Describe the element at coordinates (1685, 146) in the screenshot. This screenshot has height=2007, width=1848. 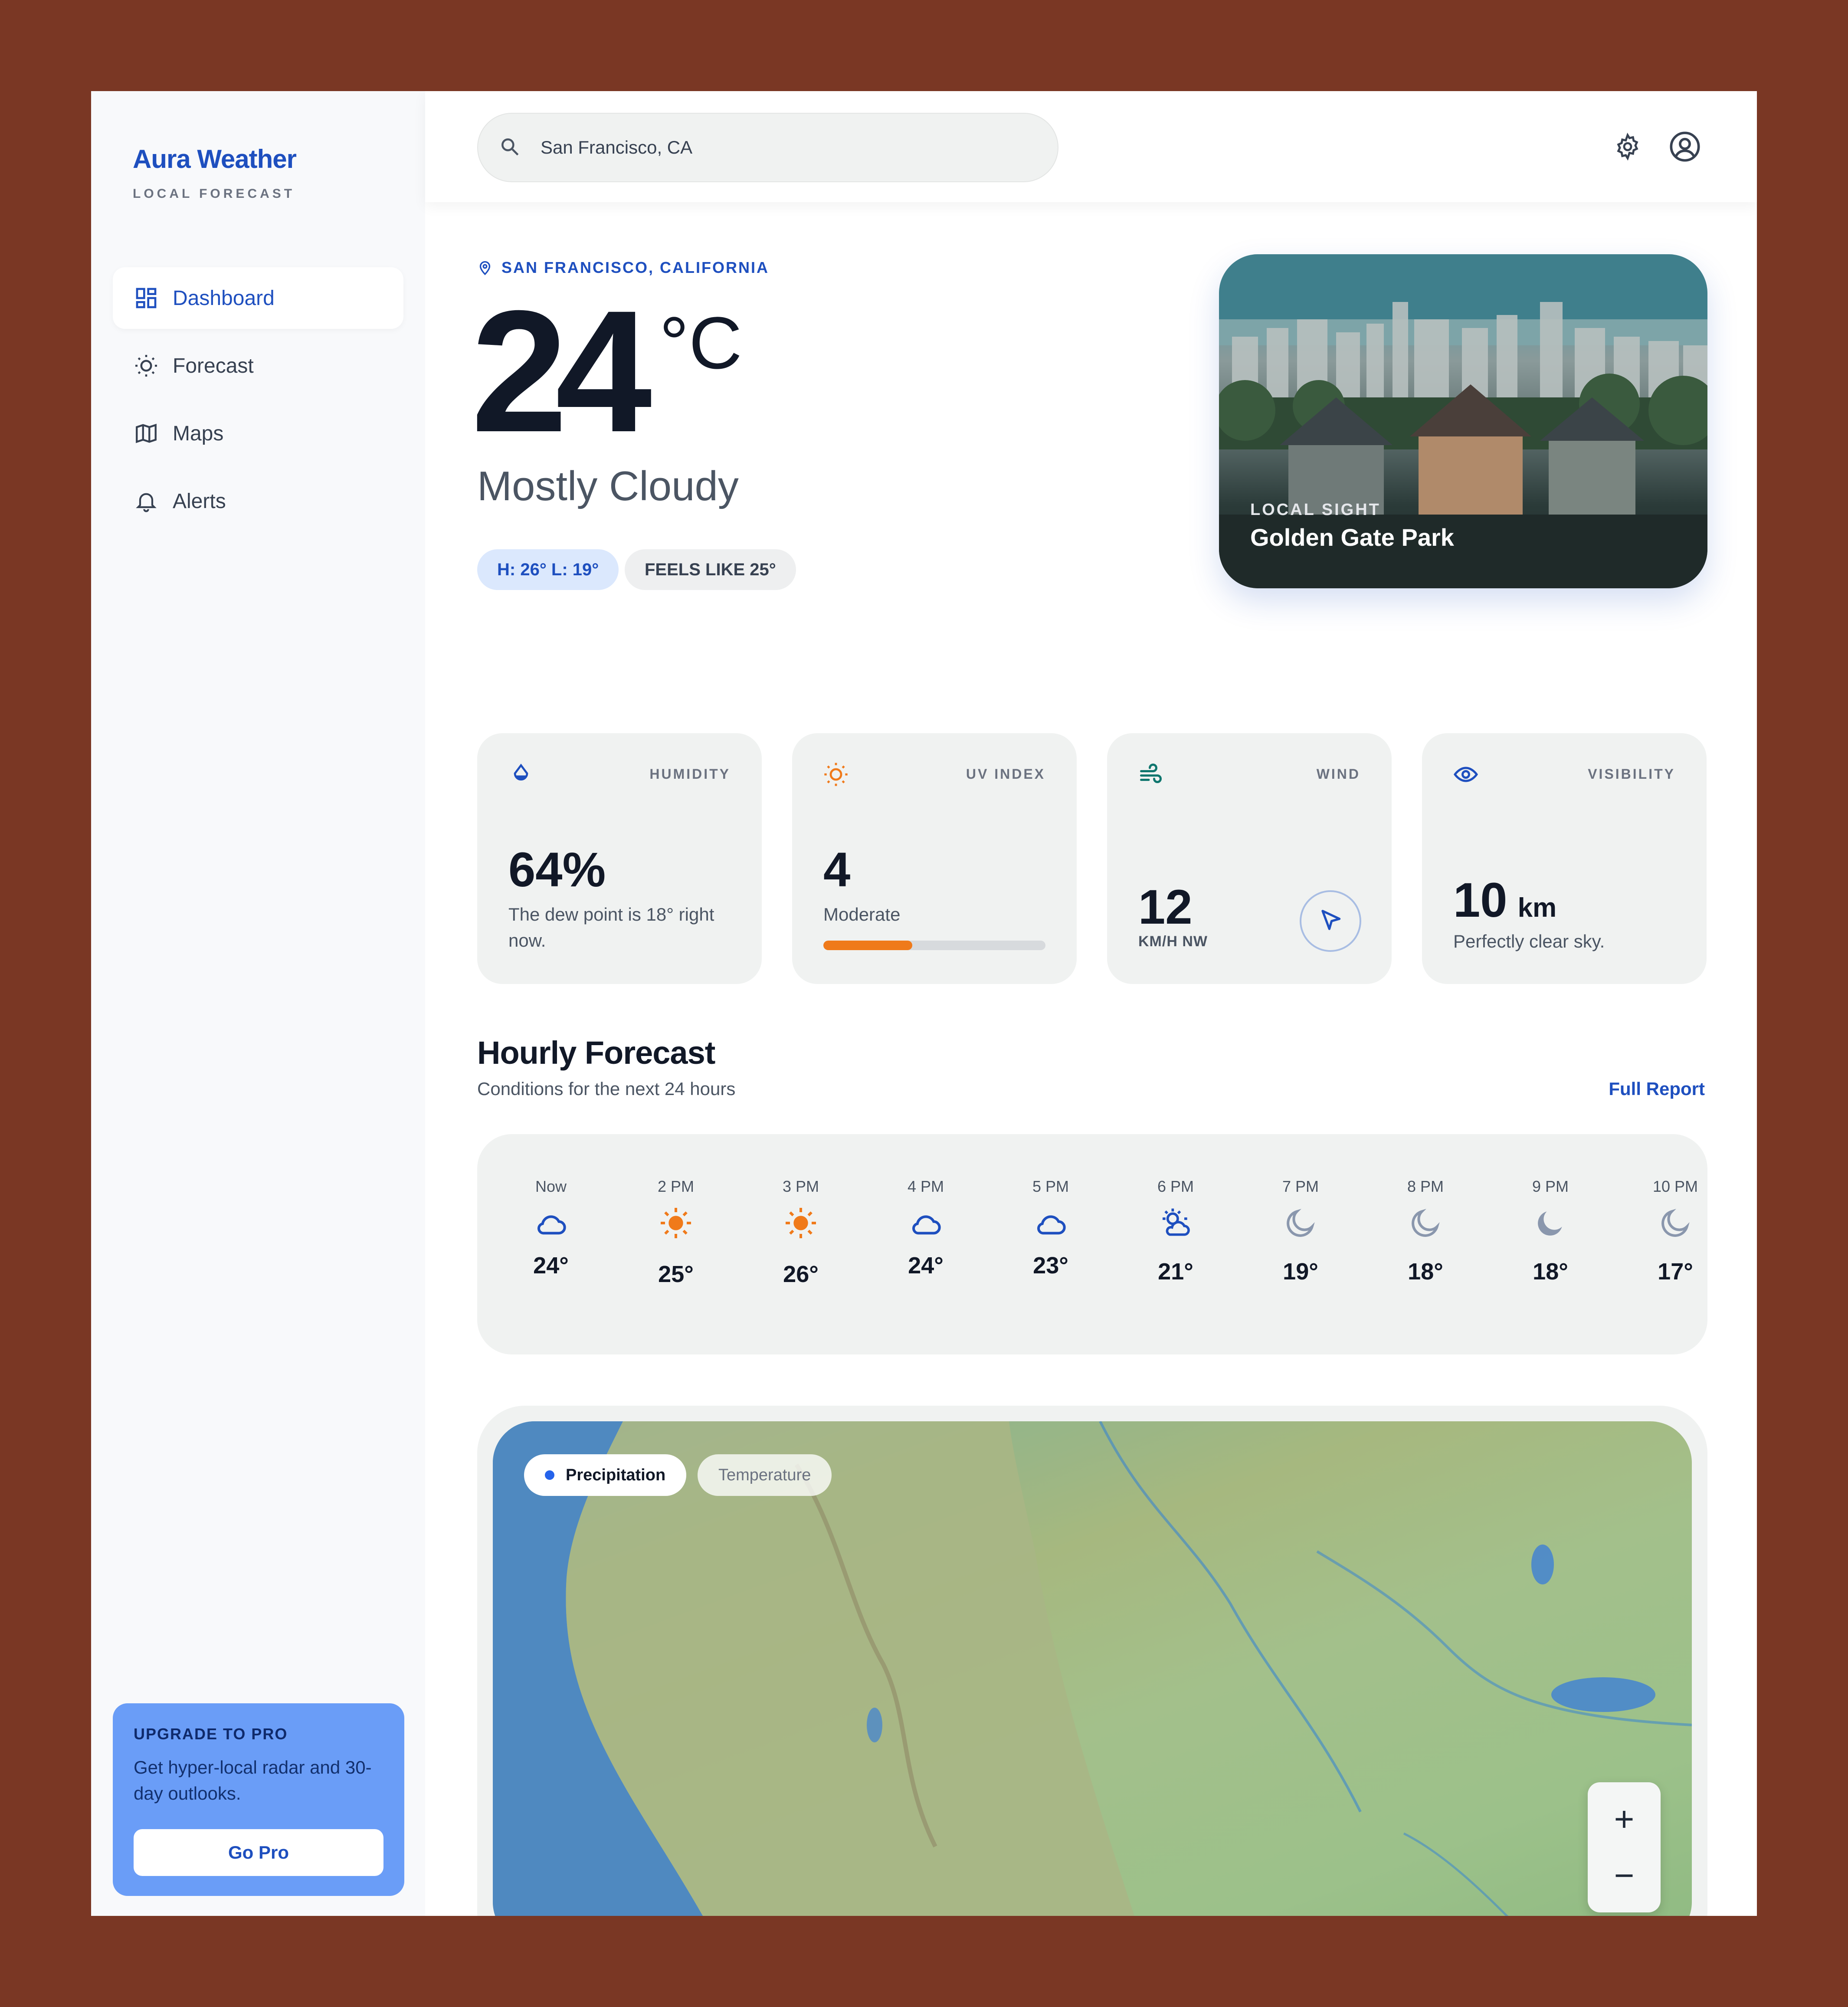
I see `user-icon` at that location.